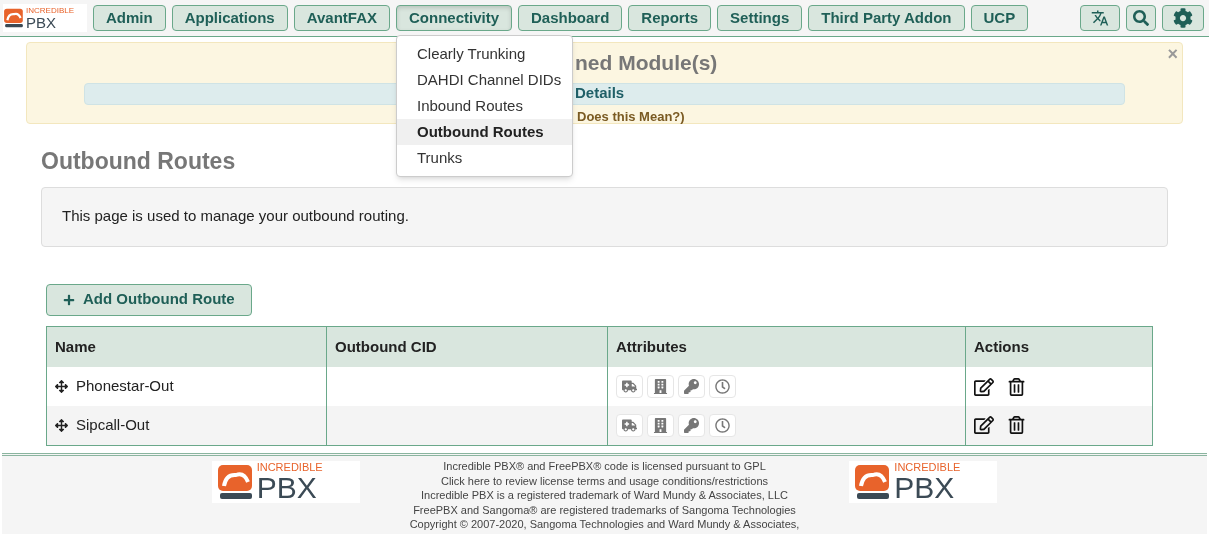 Image resolution: width=1209 pixels, height=534 pixels. What do you see at coordinates (484, 54) in the screenshot?
I see `menu-item: Clearly Trunking` at bounding box center [484, 54].